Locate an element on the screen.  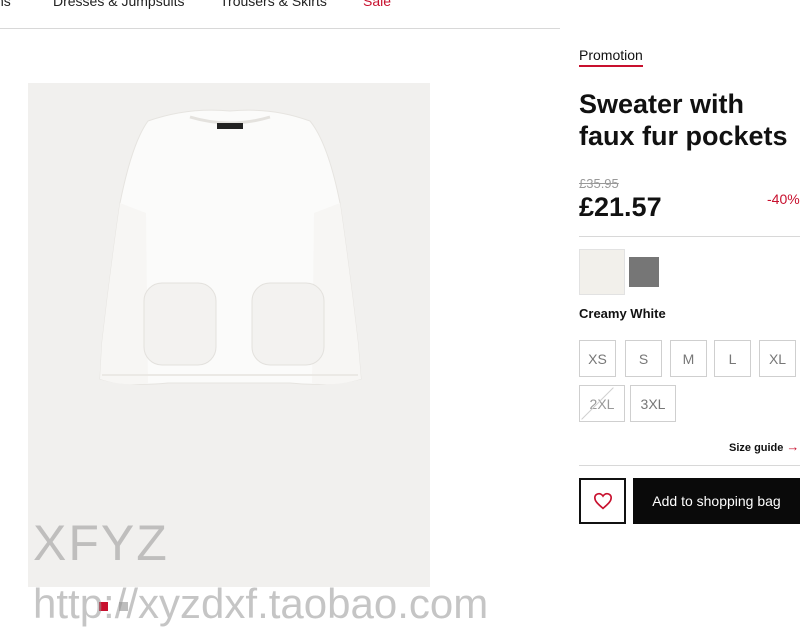
nav-link-jeans: ns is located at coordinates (5, 4).